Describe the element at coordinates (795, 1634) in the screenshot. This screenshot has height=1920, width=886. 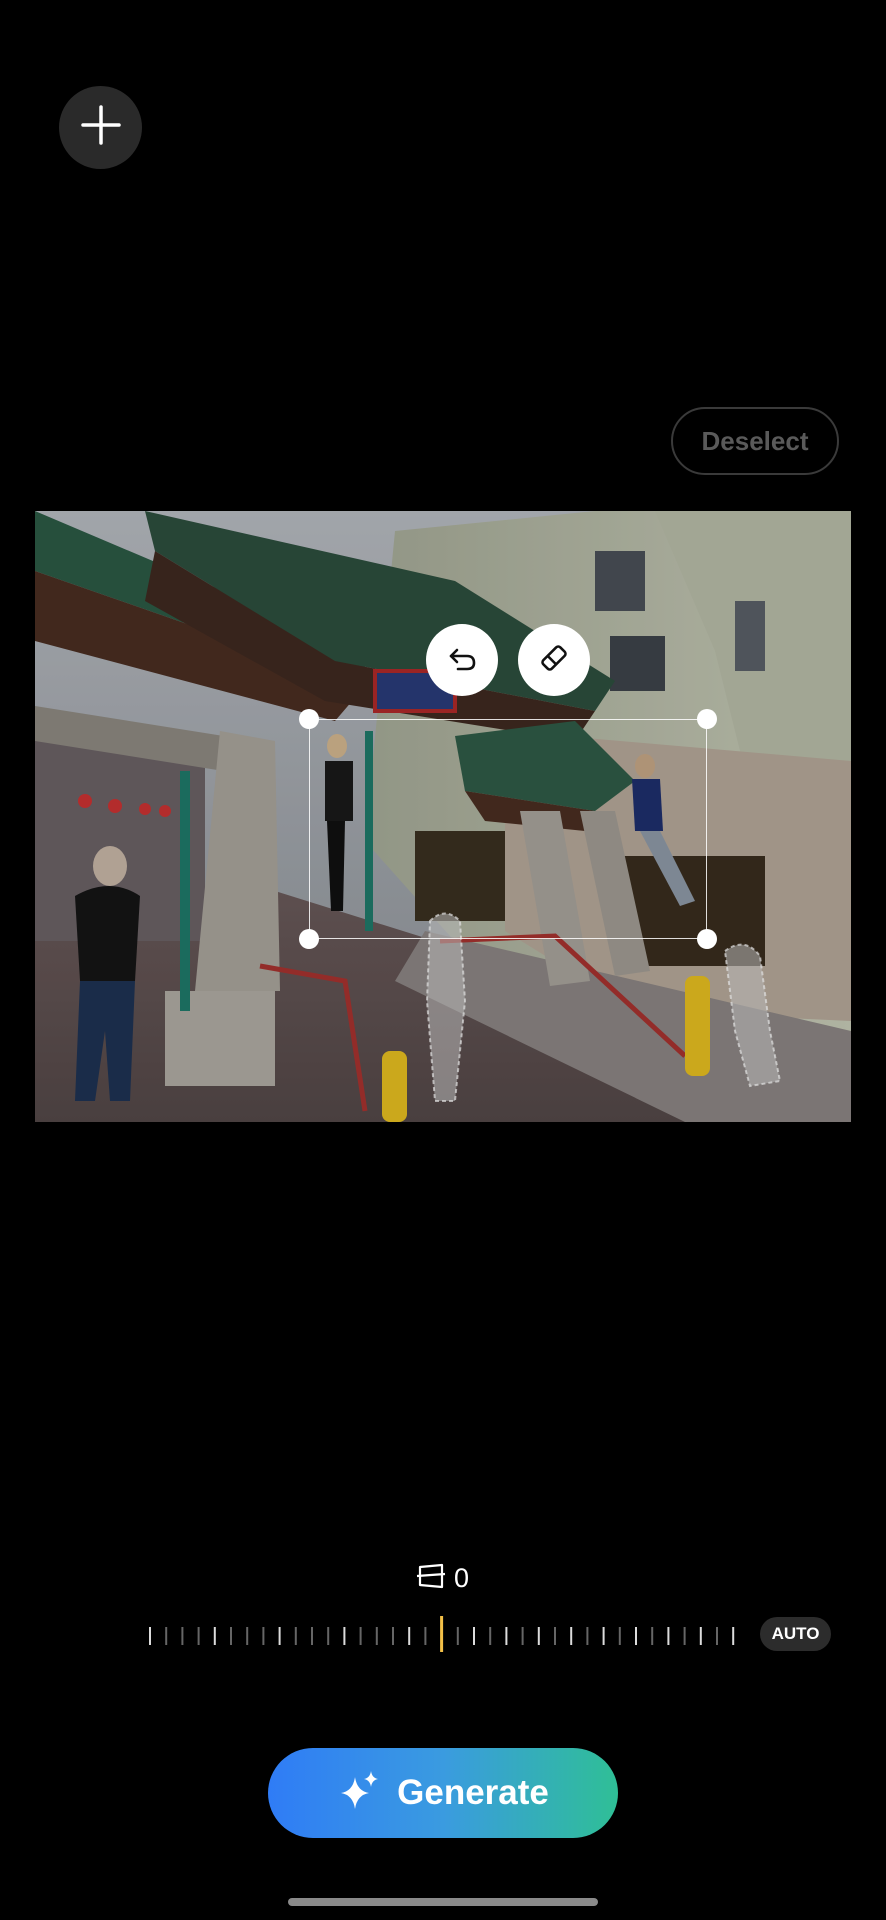
I see `auto-button: AUTO` at that location.